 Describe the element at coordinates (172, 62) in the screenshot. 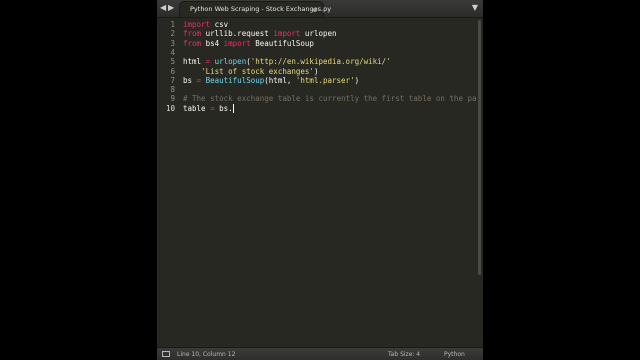

I see `line-number: 5` at that location.